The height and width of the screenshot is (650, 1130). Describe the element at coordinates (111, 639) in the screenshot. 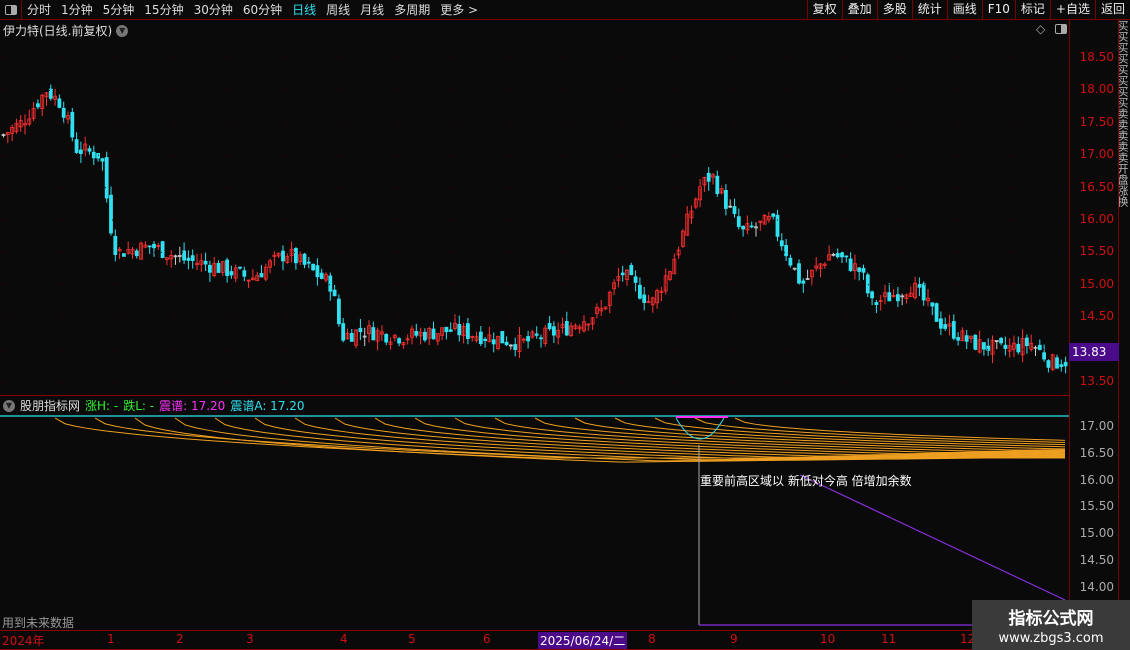

I see `date-tick: 1` at that location.